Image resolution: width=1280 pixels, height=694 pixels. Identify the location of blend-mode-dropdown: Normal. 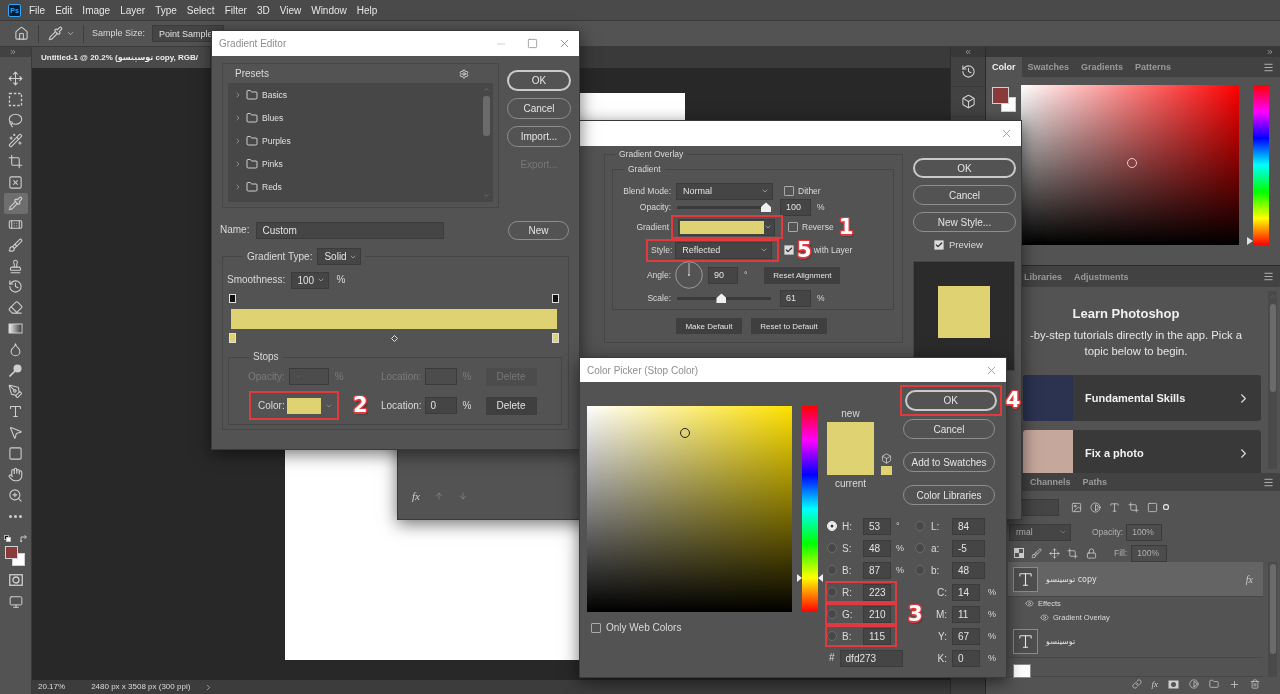
(724, 191).